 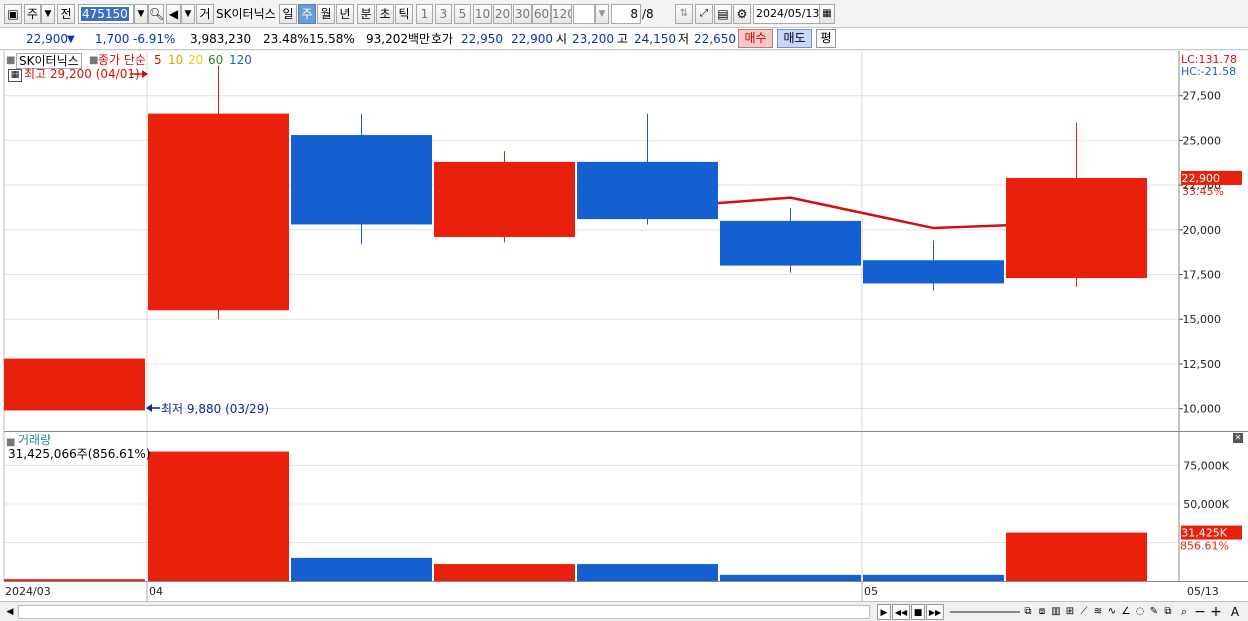 I want to click on price-tick-label: 10,000, so click(x=1202, y=409).